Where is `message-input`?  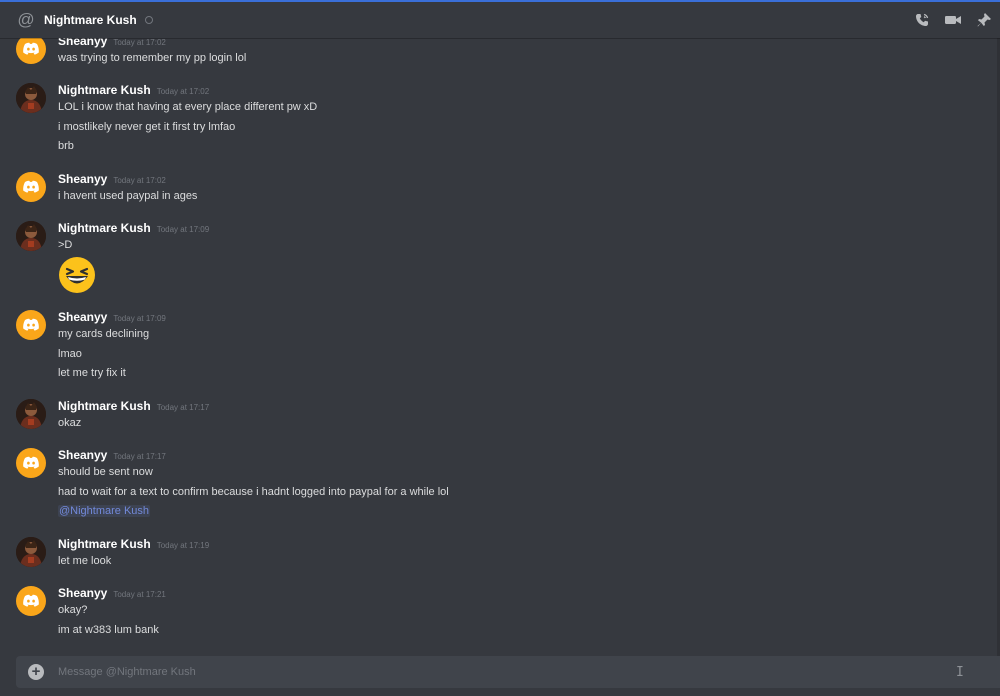 message-input is located at coordinates (488, 672).